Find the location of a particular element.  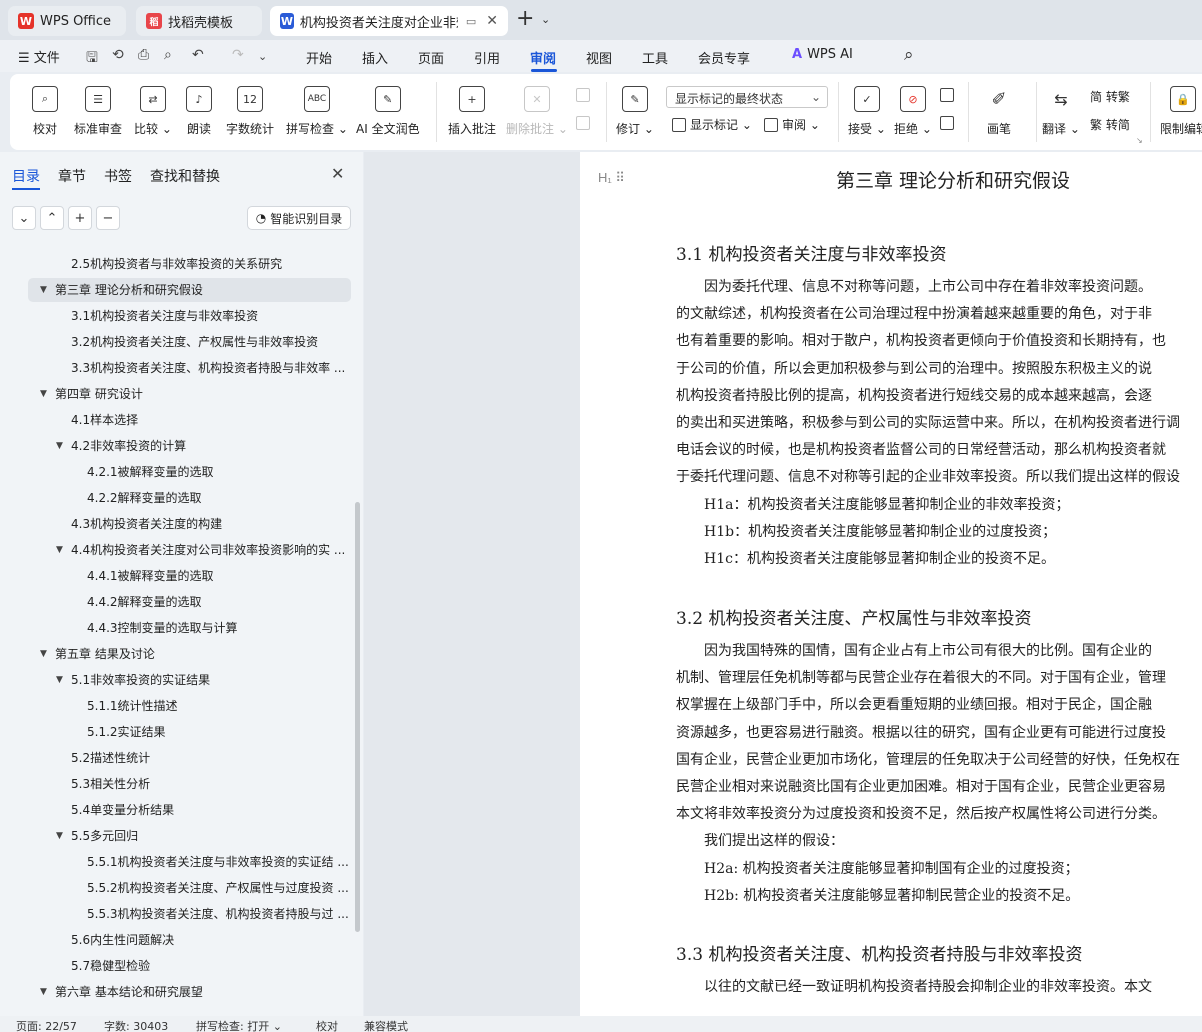

collapse-up-button: ⌃ is located at coordinates (52, 218).